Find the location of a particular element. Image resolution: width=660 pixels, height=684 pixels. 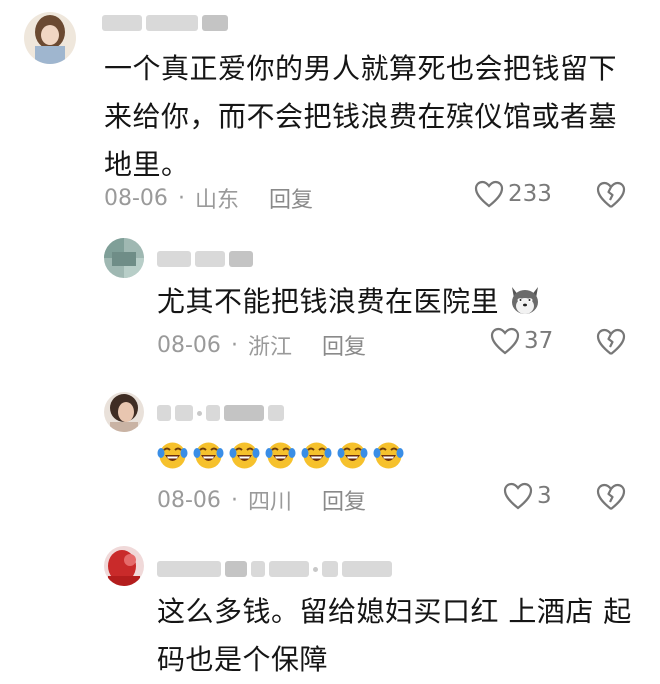

like-count: 37 is located at coordinates (539, 341).